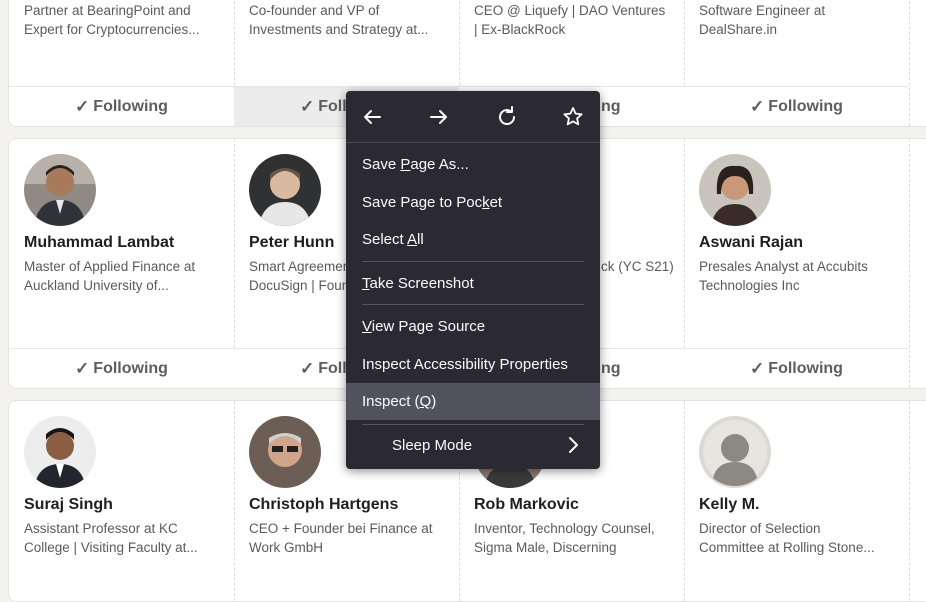 This screenshot has height=602, width=926. Describe the element at coordinates (573, 445) in the screenshot. I see `chevron-right-icon` at that location.